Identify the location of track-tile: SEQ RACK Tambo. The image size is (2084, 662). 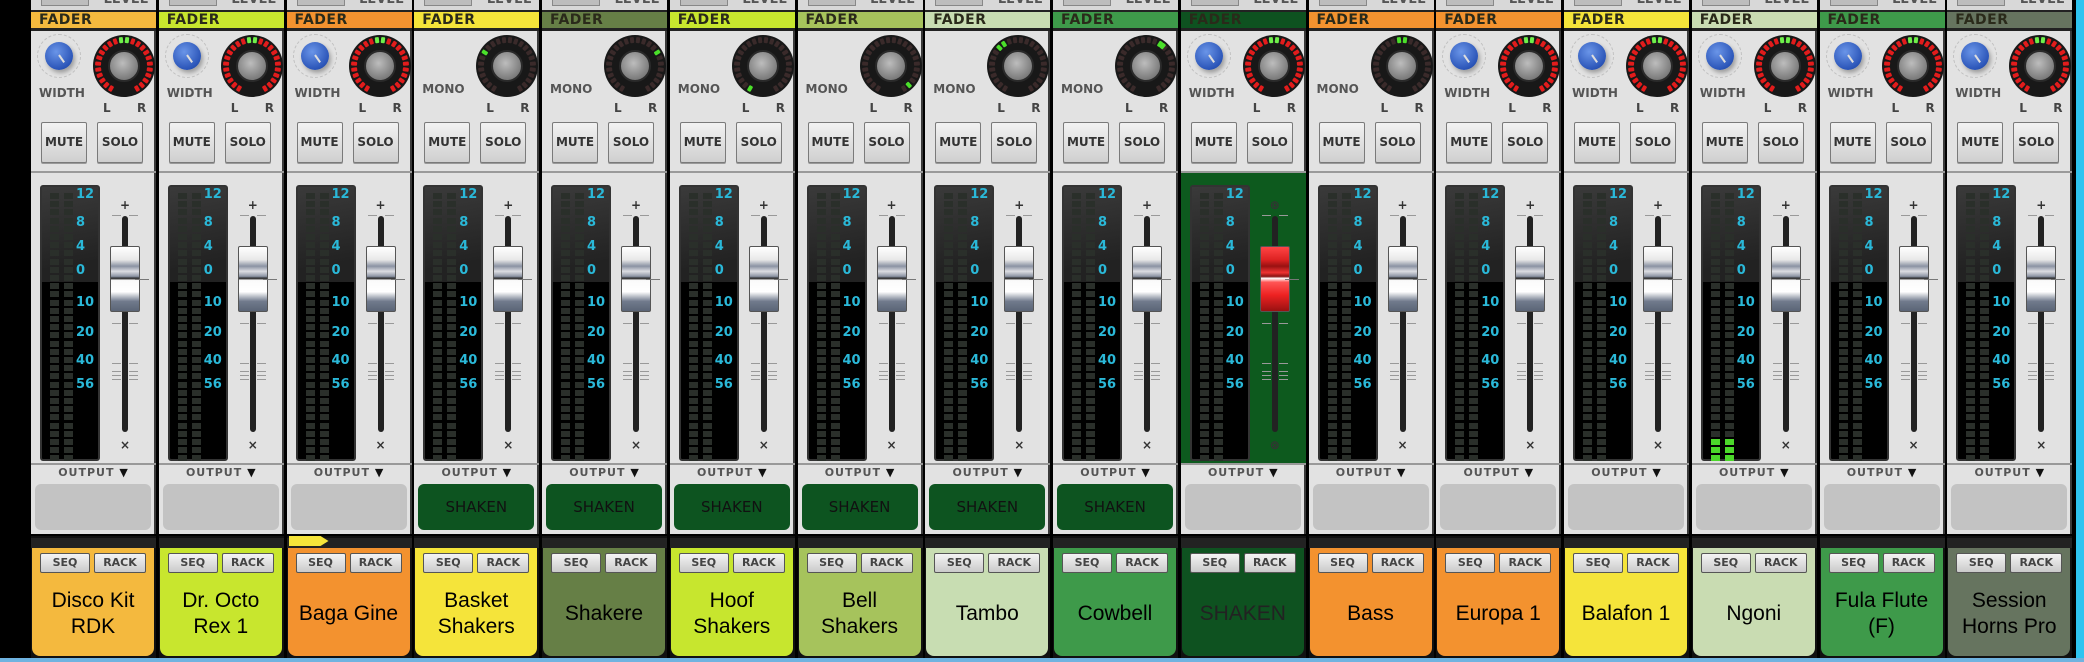
(987, 602).